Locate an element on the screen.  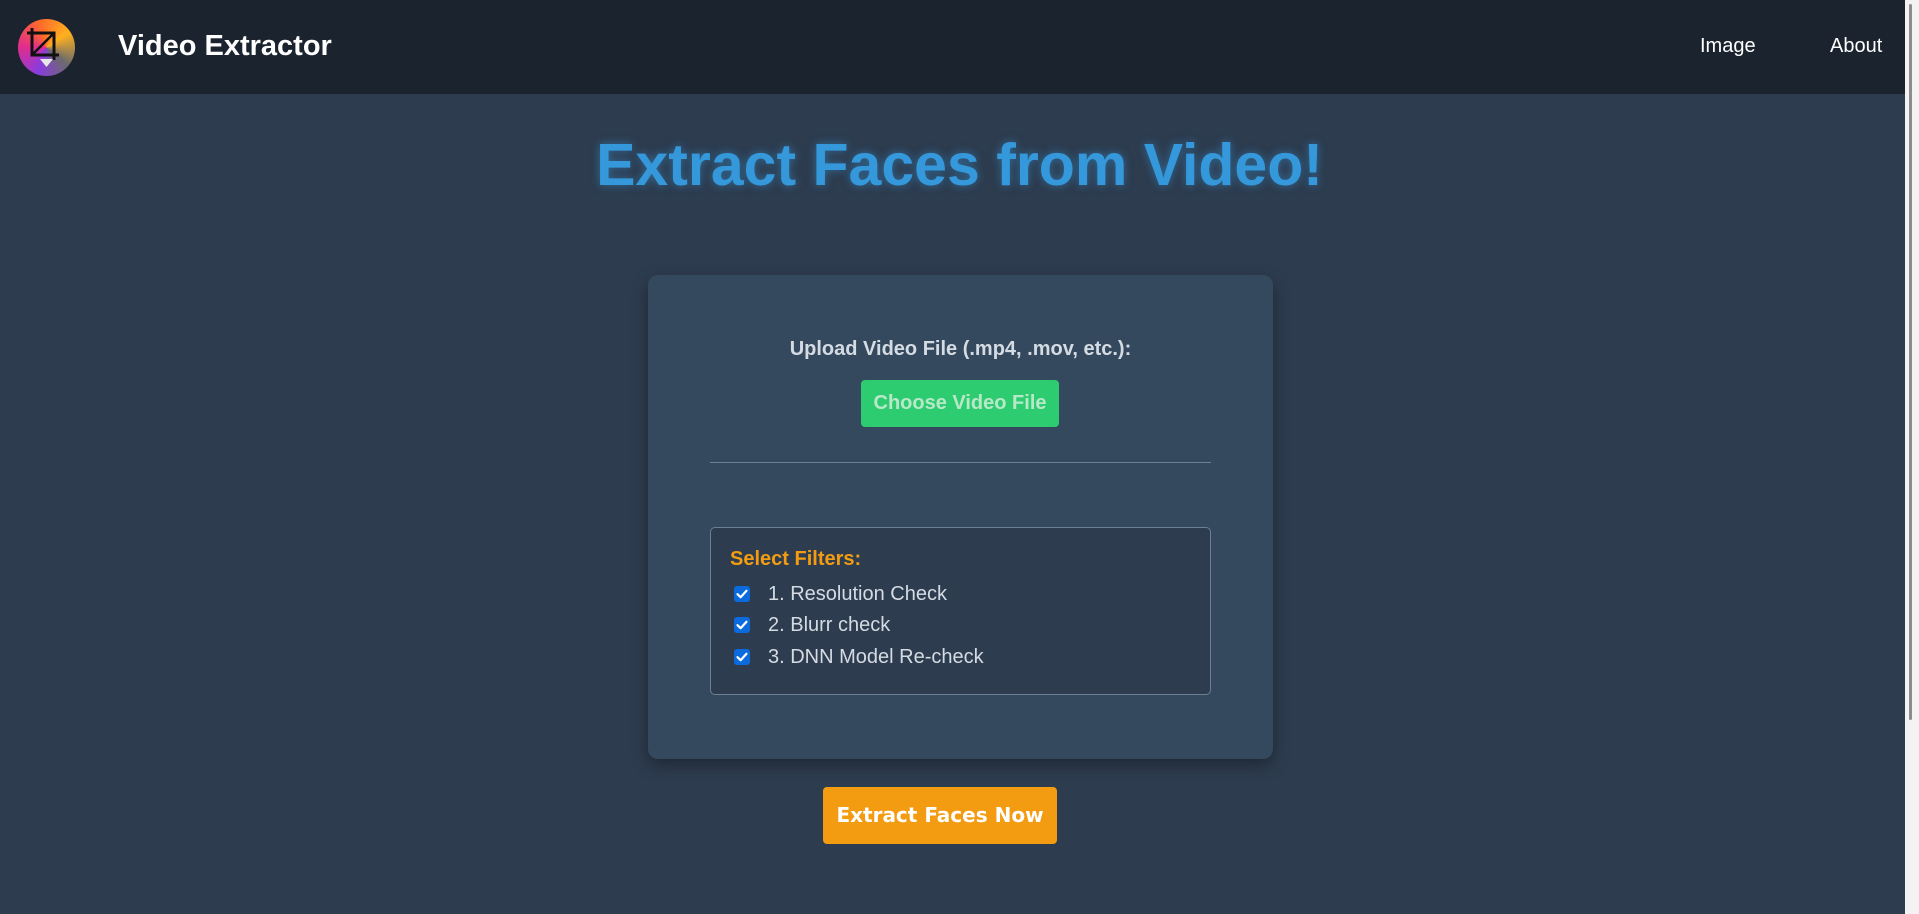
extract-faces-button: Extract Faces Now is located at coordinates (940, 815).